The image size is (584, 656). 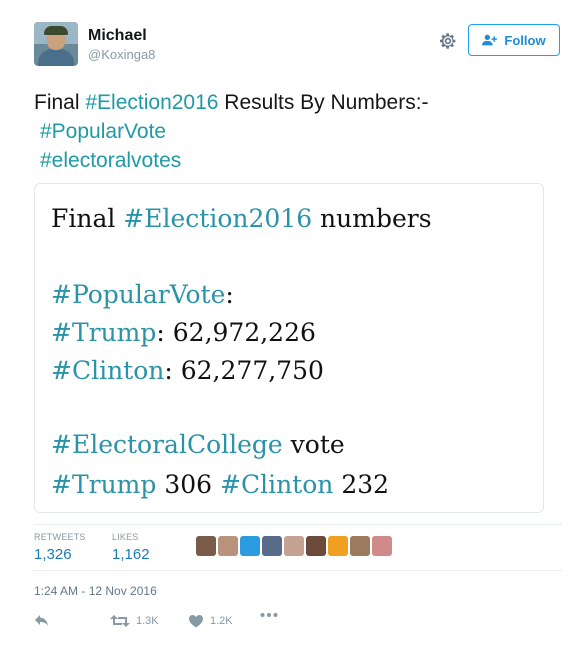 I want to click on likes-count: 1,162, so click(x=131, y=554).